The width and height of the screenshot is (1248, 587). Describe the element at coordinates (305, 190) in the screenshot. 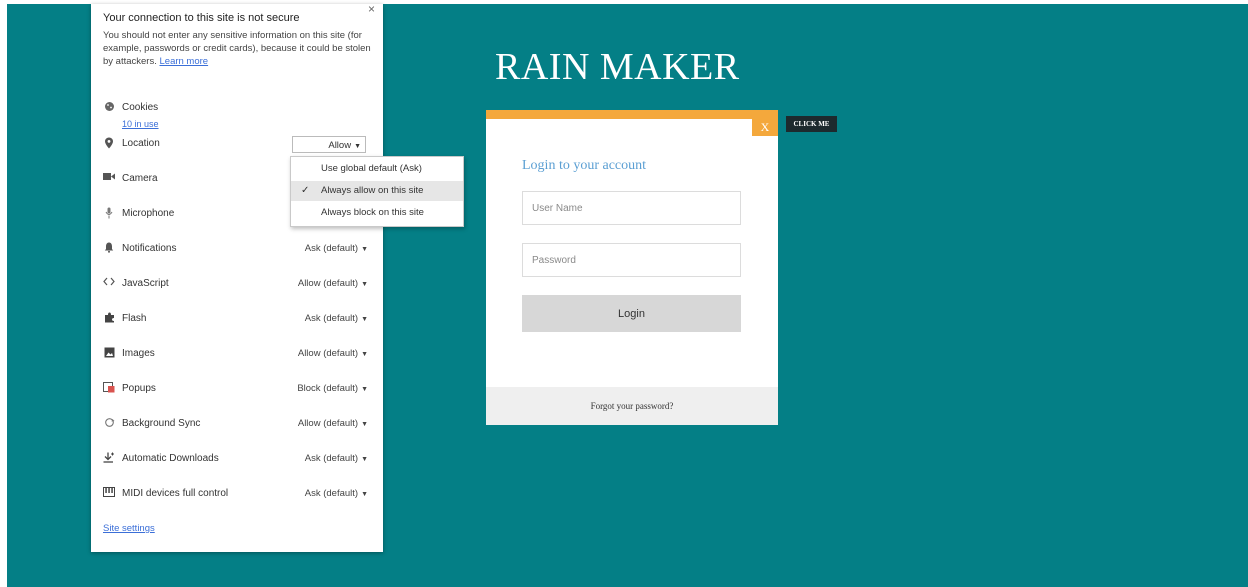

I see `checkmark-icon: ✓` at that location.